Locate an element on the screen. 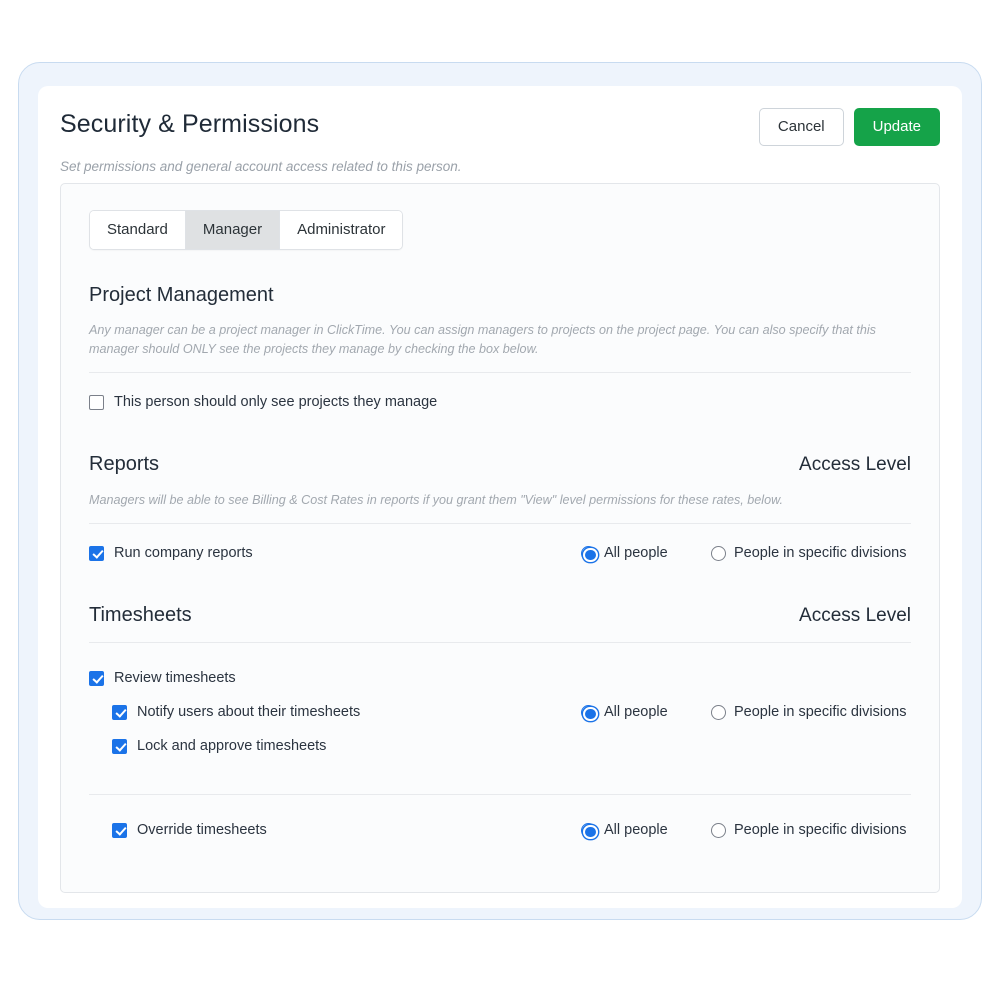 Image resolution: width=1000 pixels, height=1000 pixels. section-title-reports: Reports is located at coordinates (124, 464).